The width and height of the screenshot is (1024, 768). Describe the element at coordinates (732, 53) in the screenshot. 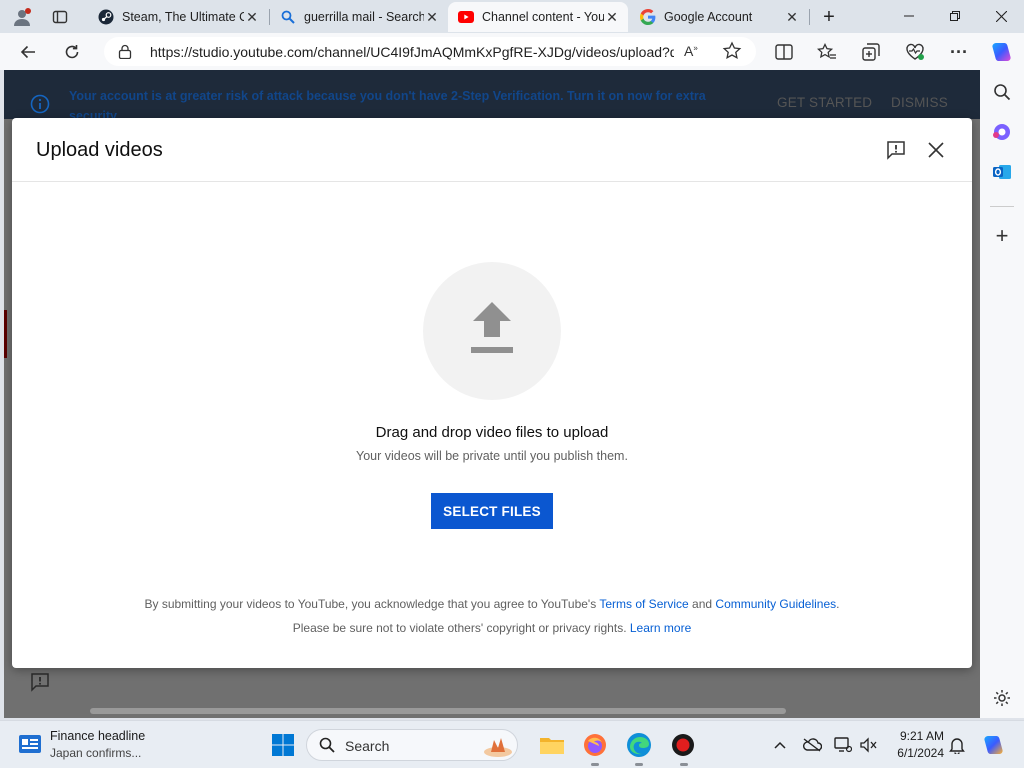

I see `favorite-star-icon` at that location.